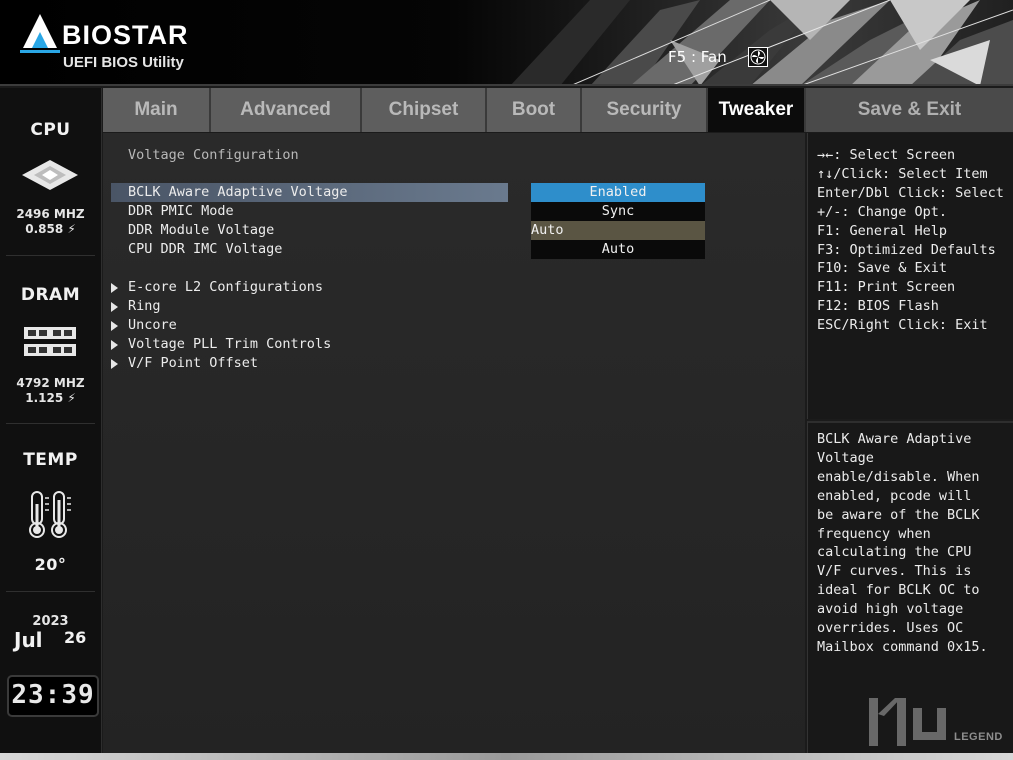 This screenshot has width=1013, height=760. What do you see at coordinates (898, 477) in the screenshot?
I see `help-text-line: enable/disable. When` at bounding box center [898, 477].